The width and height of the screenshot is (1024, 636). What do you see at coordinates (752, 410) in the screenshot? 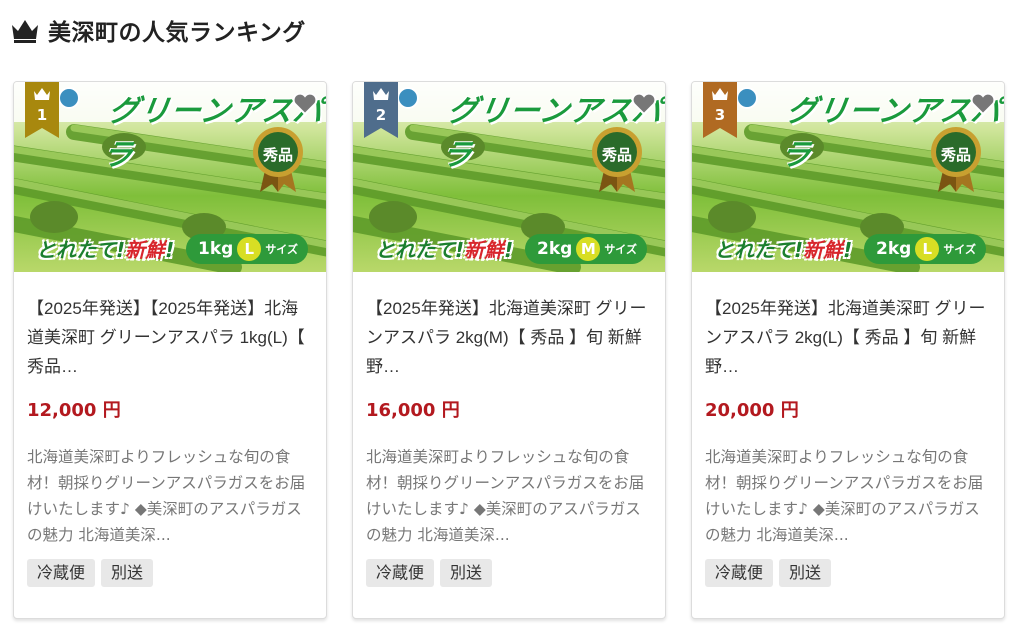
I see `product-price: 20,000 円` at bounding box center [752, 410].